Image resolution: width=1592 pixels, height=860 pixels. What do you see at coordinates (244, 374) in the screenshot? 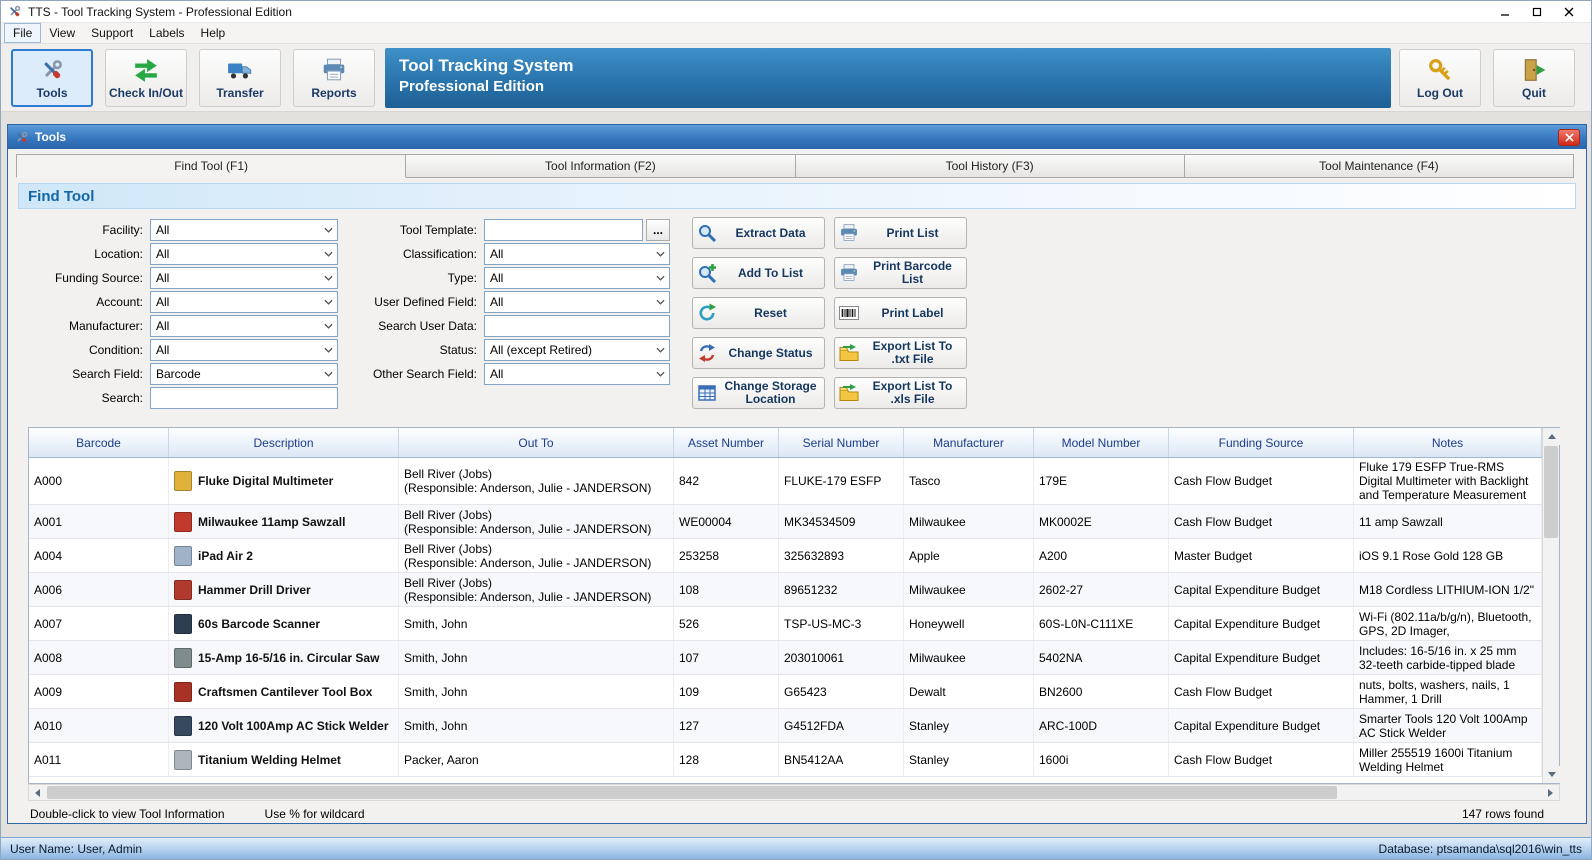
I see `search-field-combo: Barcode` at bounding box center [244, 374].